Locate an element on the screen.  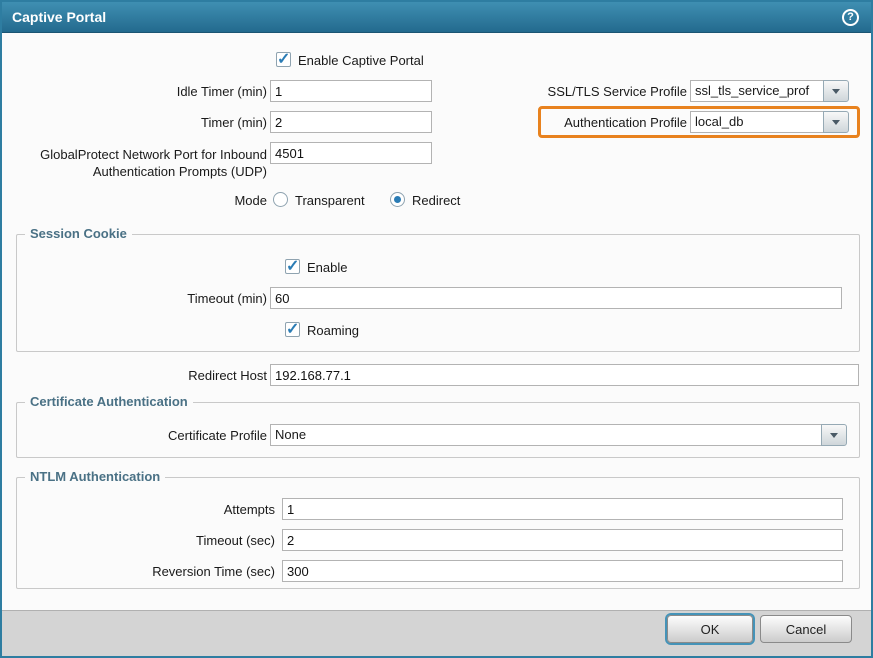
redirect-host-input is located at coordinates (564, 375).